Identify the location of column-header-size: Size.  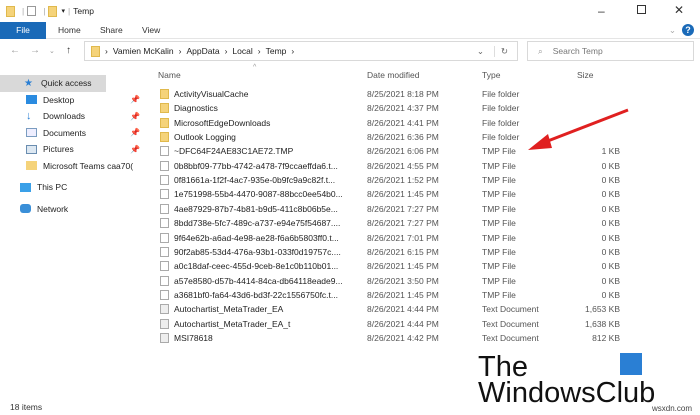
(585, 75).